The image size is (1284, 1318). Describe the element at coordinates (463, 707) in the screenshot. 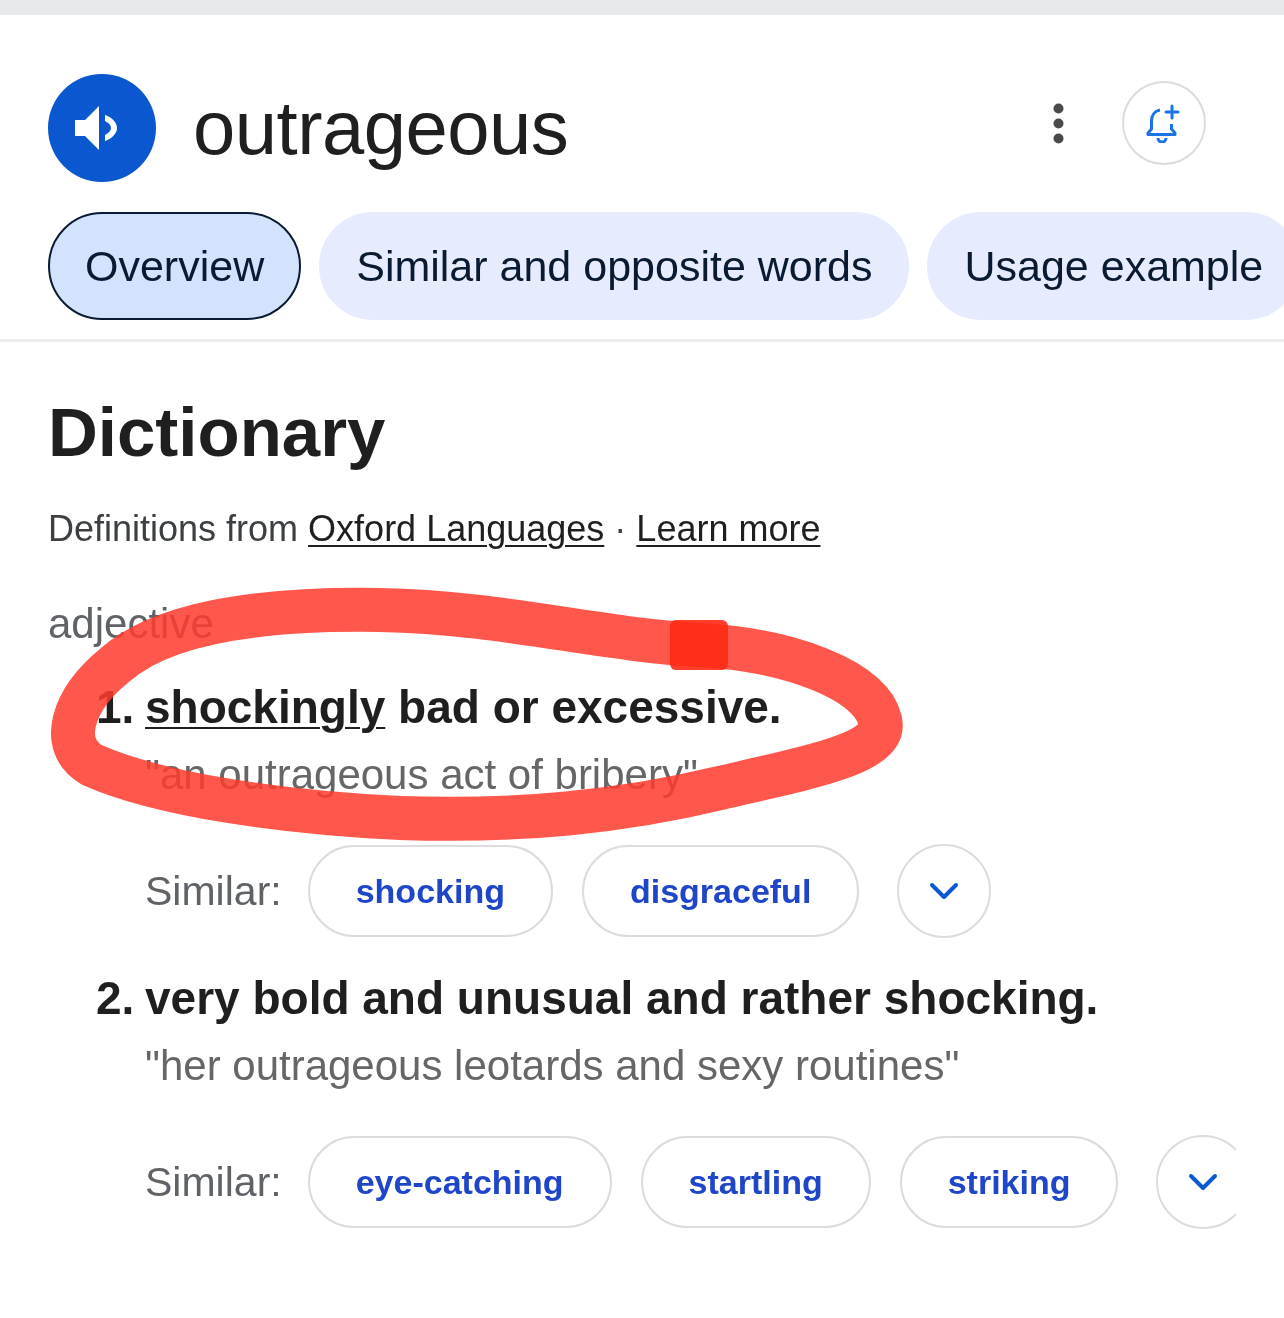

I see `definition-text: shockingly bad or excessive.` at that location.